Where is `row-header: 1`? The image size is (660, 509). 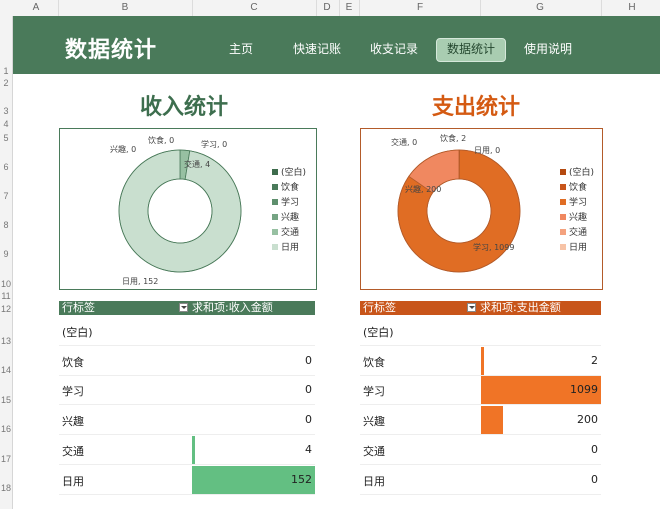 row-header: 1 is located at coordinates (6, 71).